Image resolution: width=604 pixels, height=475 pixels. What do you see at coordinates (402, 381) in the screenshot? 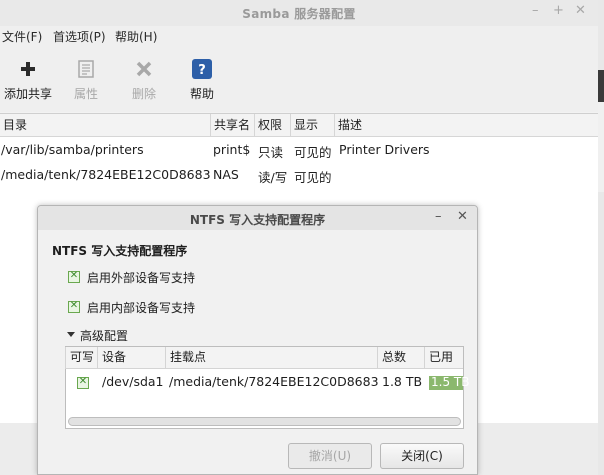
I see `device-total: 1.8 TB` at bounding box center [402, 381].